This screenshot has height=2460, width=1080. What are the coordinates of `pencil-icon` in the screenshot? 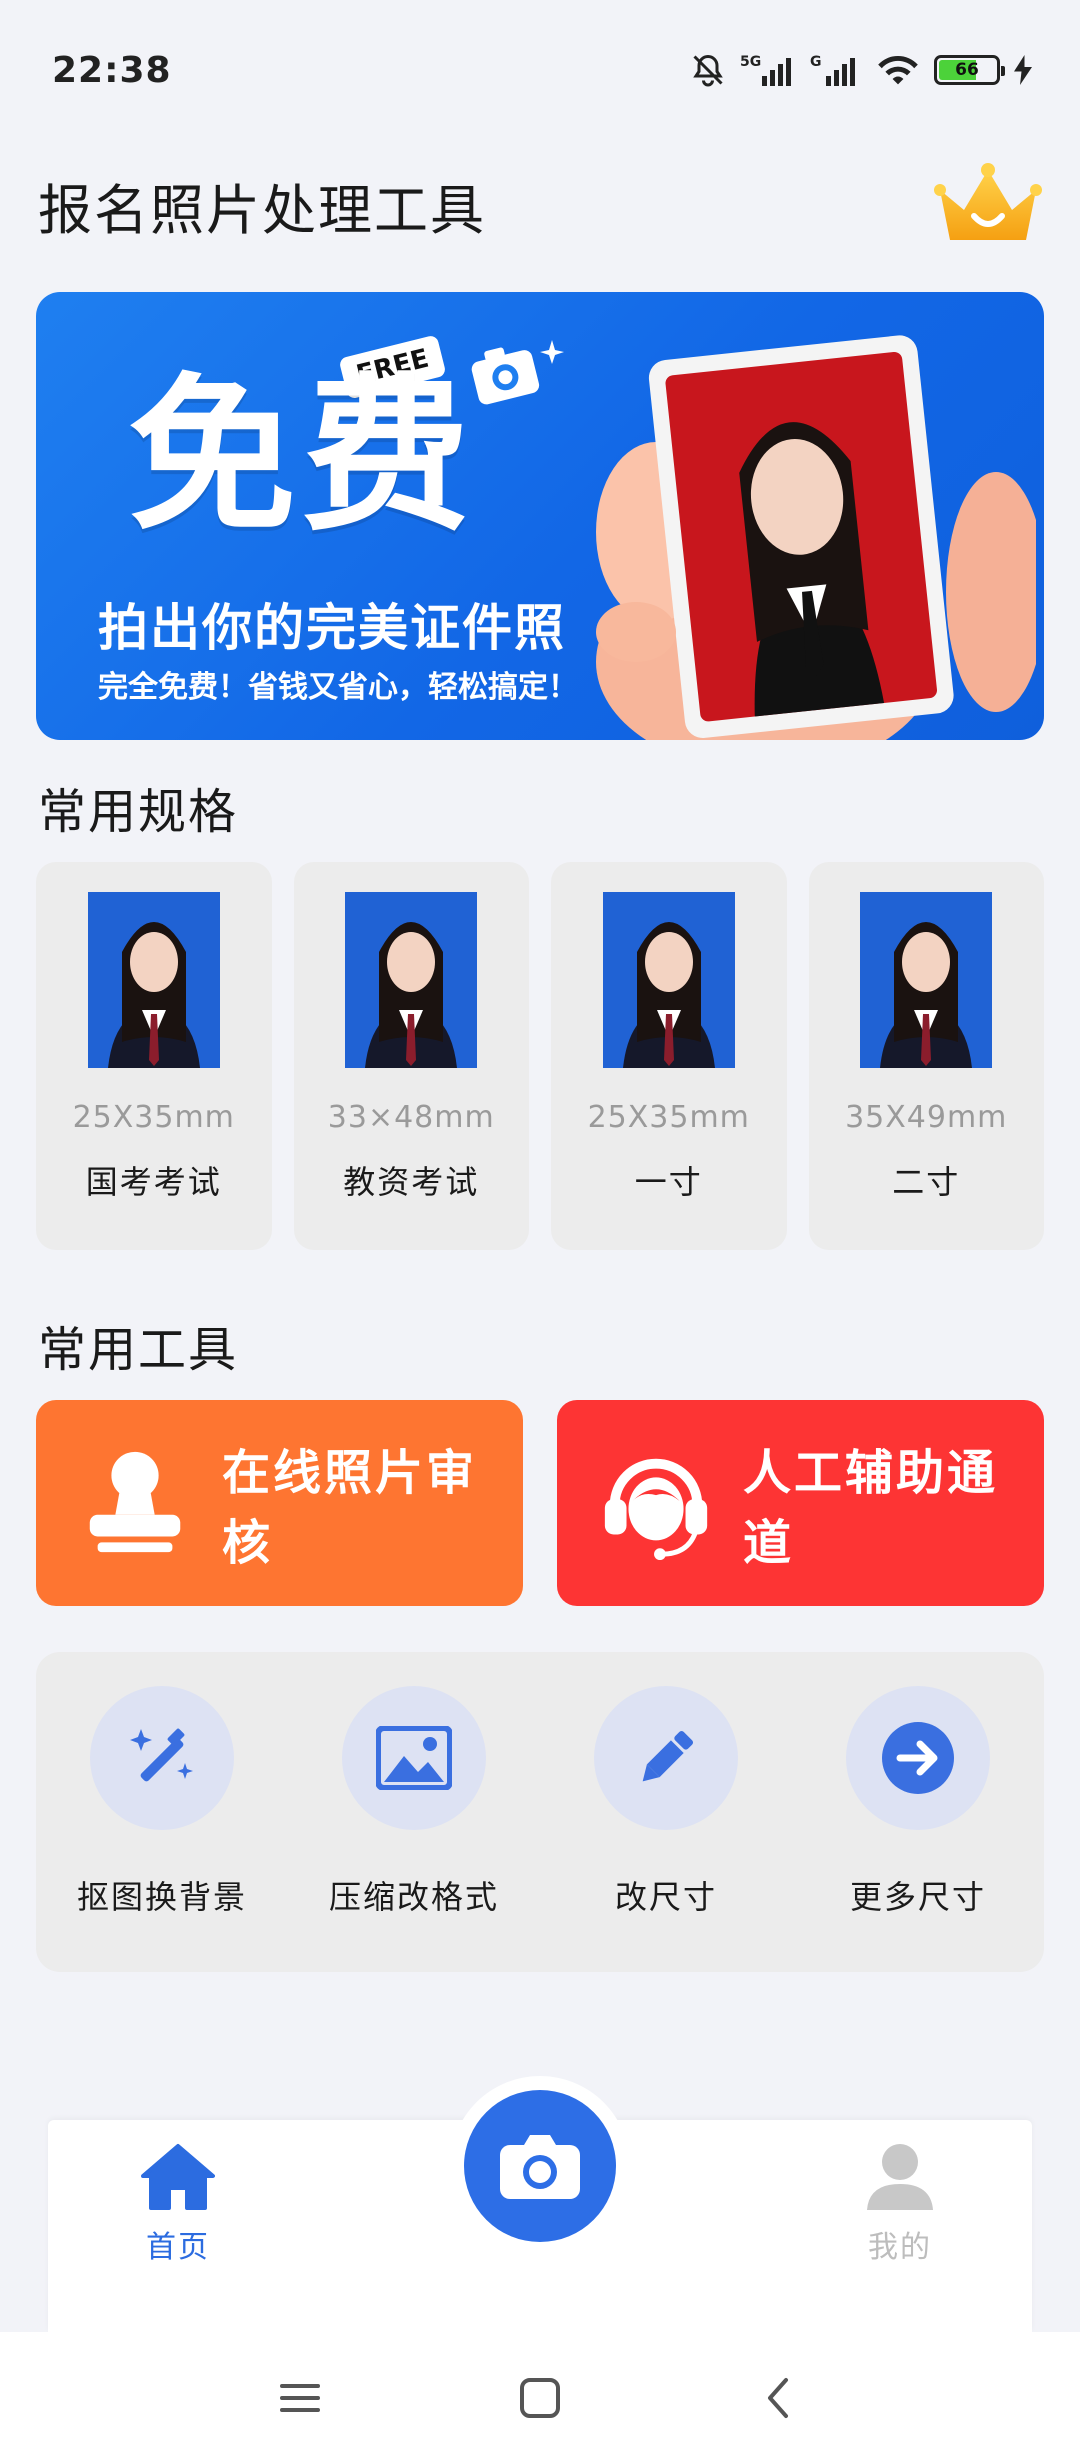 It's located at (668, 1756).